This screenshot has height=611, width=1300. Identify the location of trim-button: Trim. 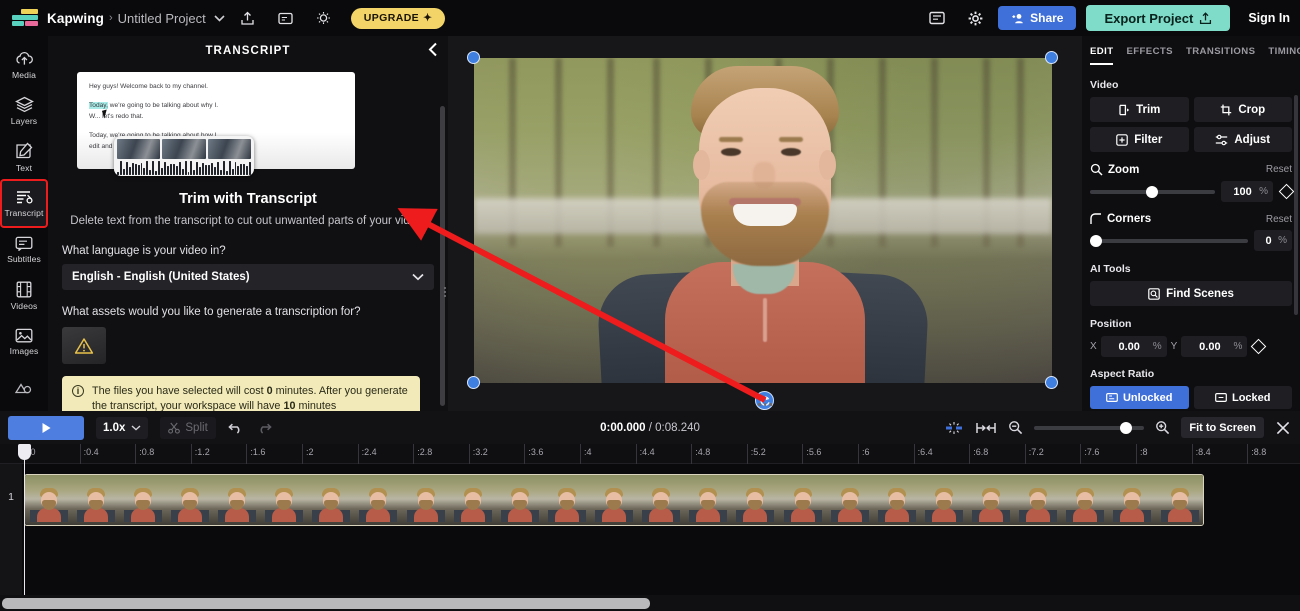
(1139, 109).